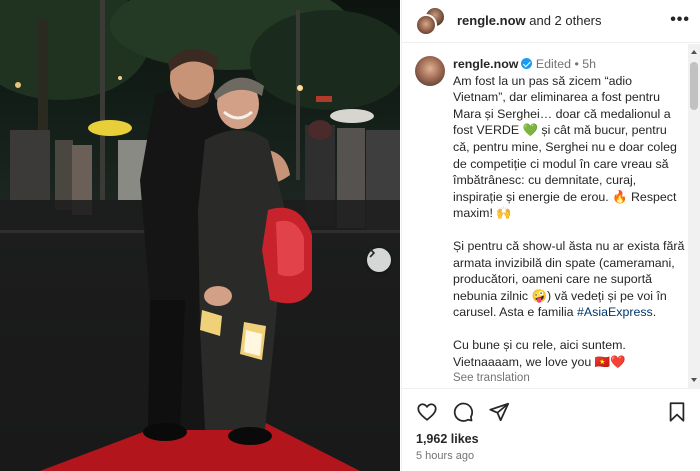 This screenshot has height=471, width=700. What do you see at coordinates (589, 64) in the screenshot?
I see `caption-time: 5h` at bounding box center [589, 64].